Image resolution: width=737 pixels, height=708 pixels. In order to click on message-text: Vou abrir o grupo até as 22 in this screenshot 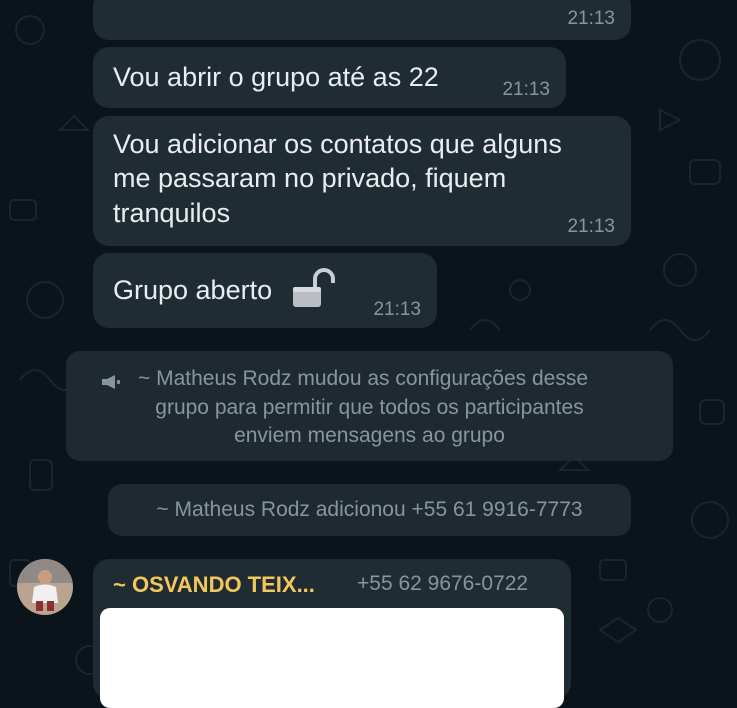, I will do `click(276, 77)`.